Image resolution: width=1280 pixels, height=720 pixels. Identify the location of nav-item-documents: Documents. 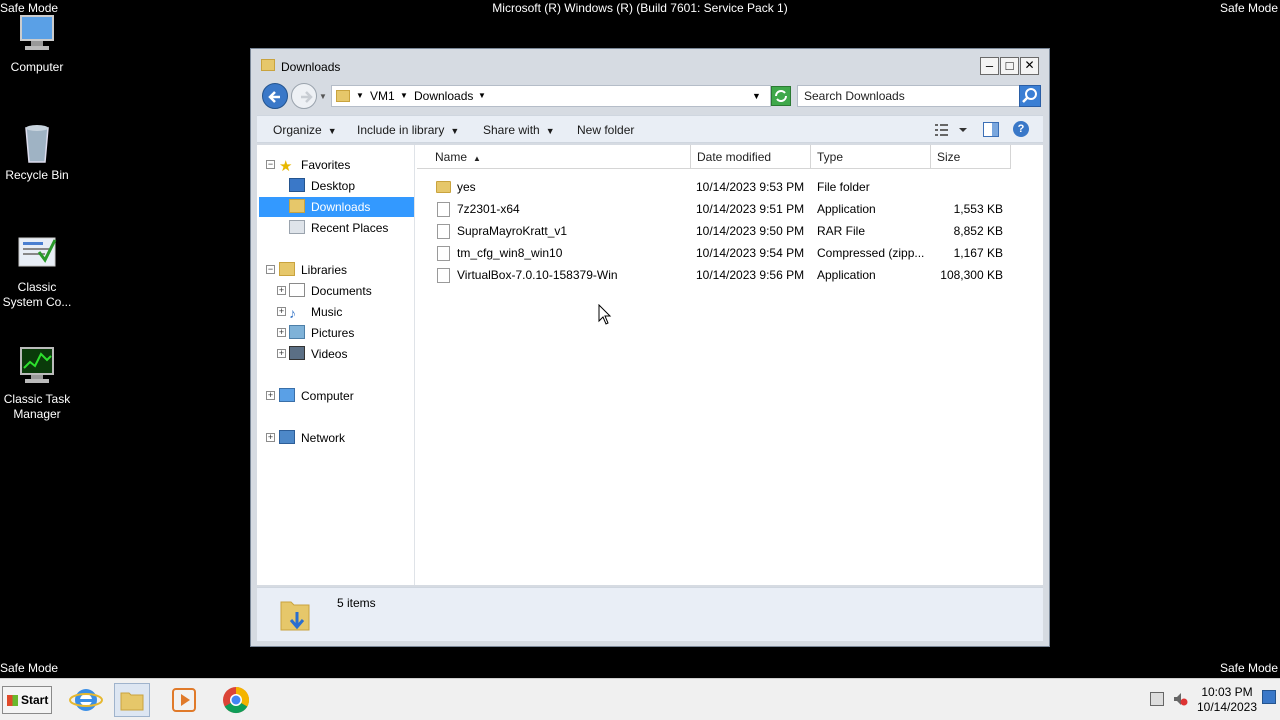
(330, 291).